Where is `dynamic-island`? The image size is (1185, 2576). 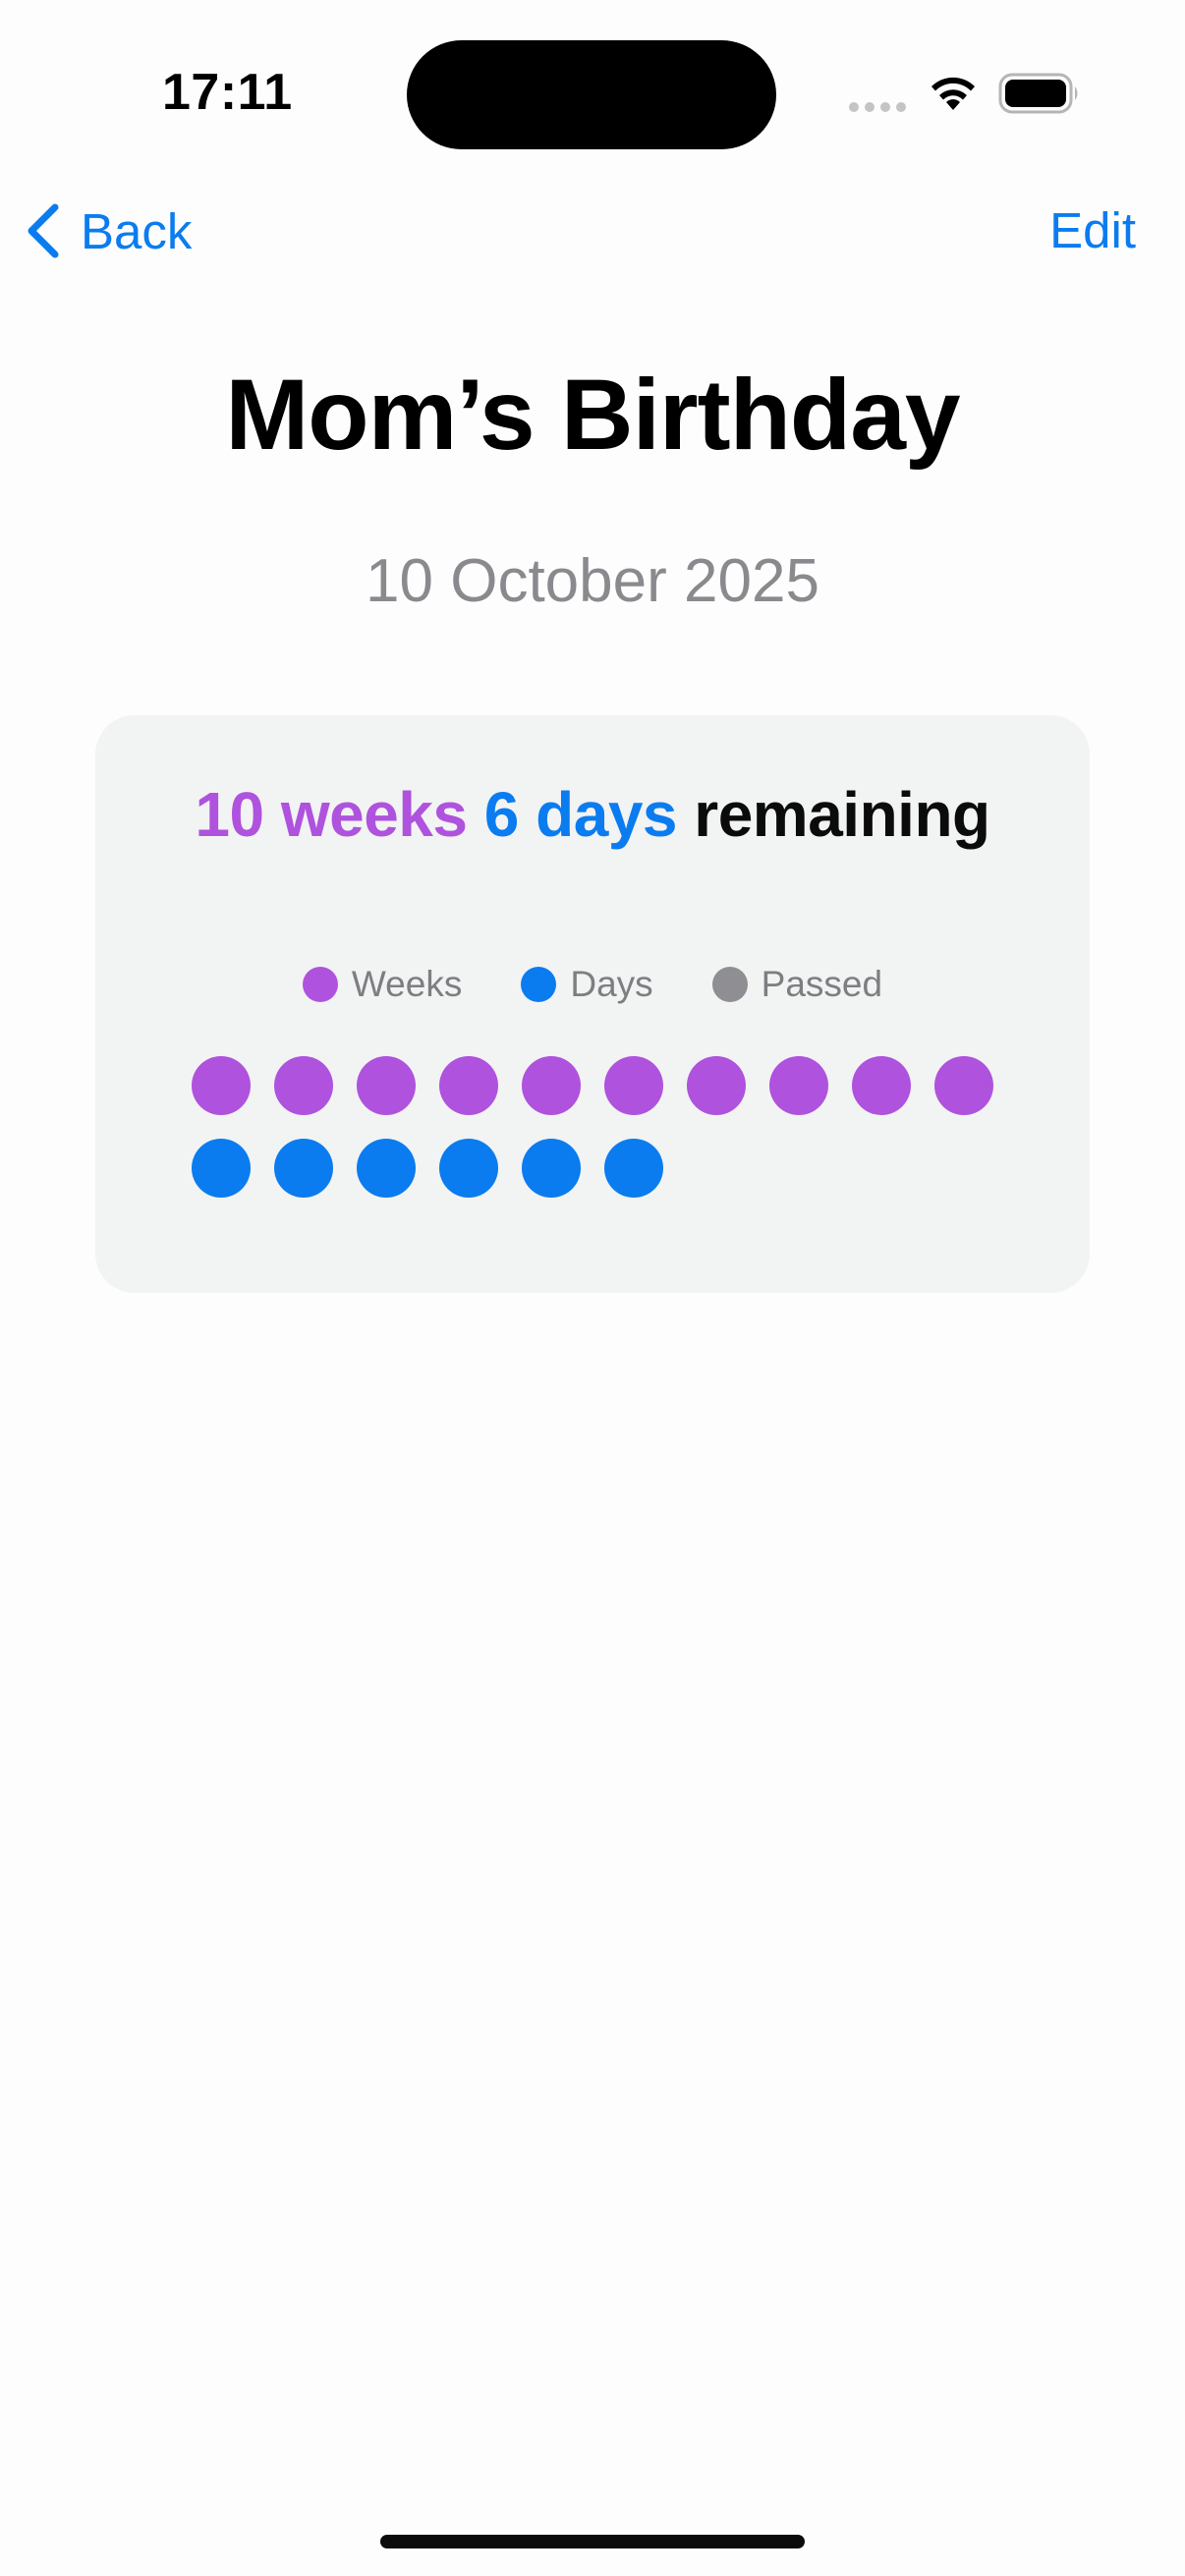
dynamic-island is located at coordinates (592, 94).